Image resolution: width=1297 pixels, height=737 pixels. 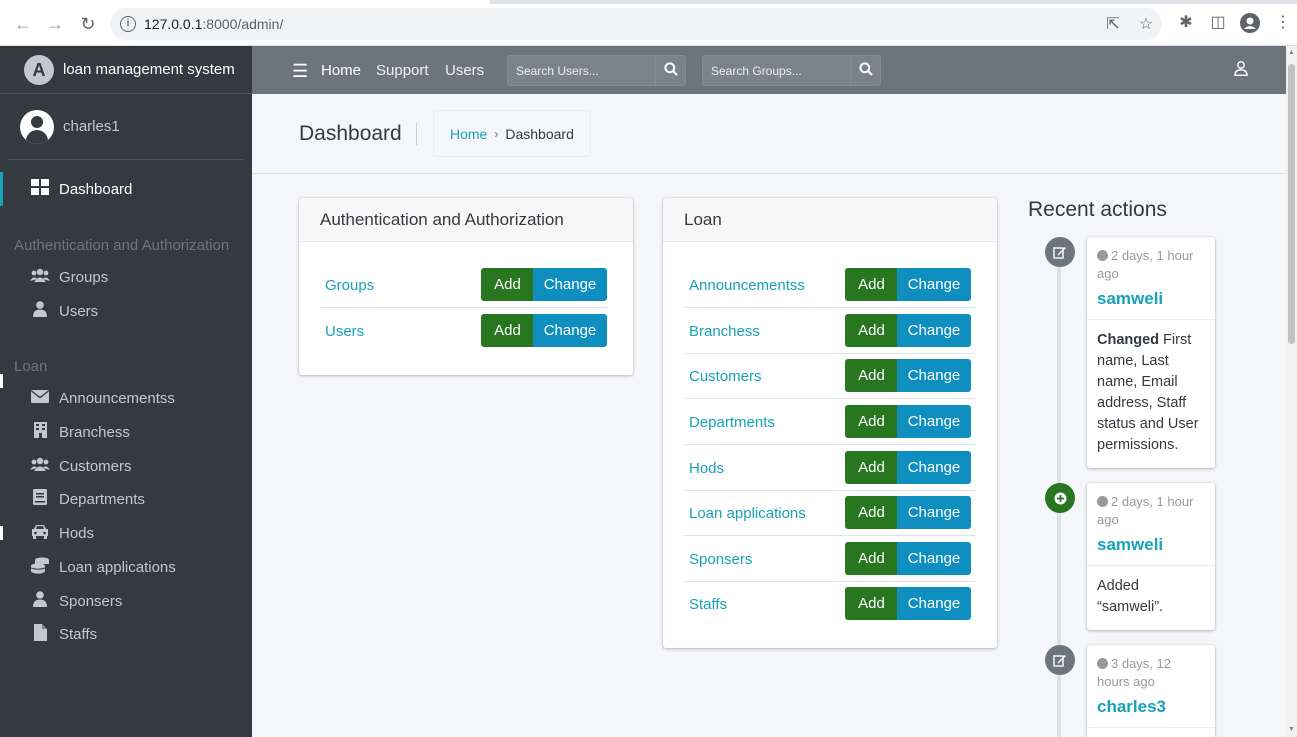 I want to click on change-groups-button: Change, so click(x=570, y=284).